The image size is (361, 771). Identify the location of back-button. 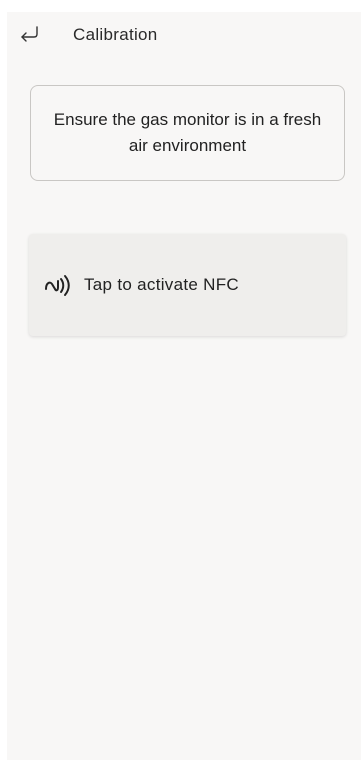
(30, 36).